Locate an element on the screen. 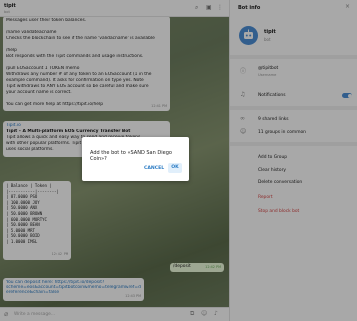  dialog-message: Add the bot to «SAND San Diego Coin»? is located at coordinates (131, 156).